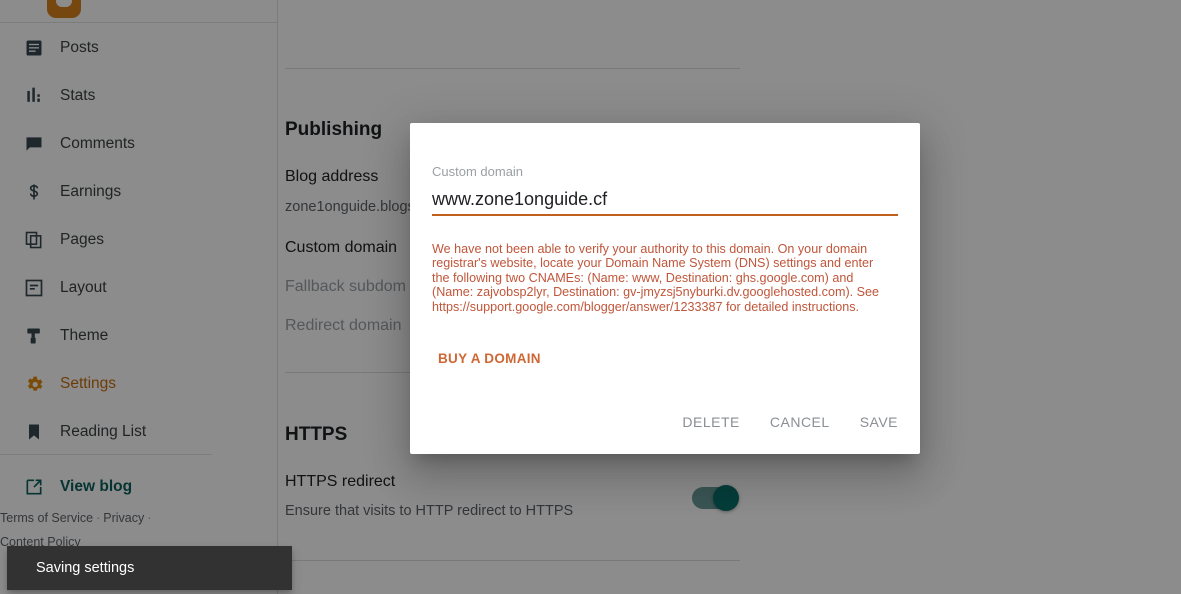 This screenshot has width=1181, height=594. I want to click on delete-button: DELETE, so click(710, 422).